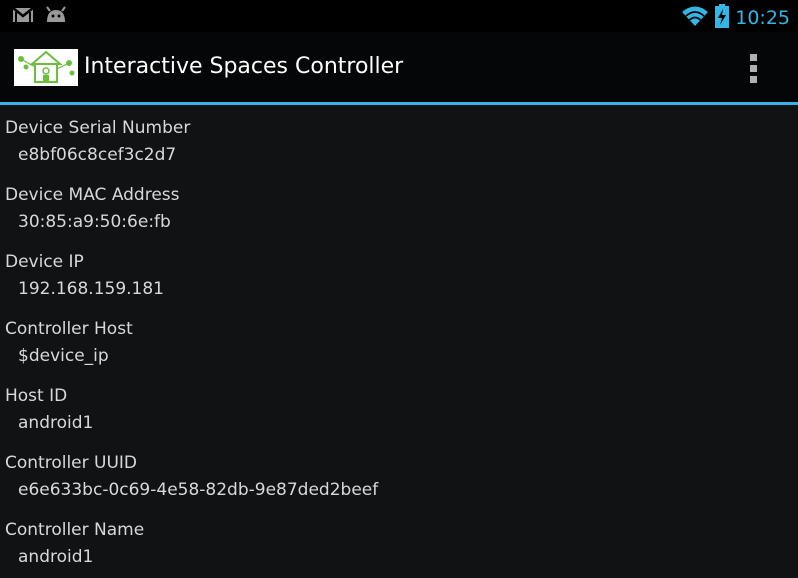 The image size is (798, 578). Describe the element at coordinates (69, 329) in the screenshot. I see `setting-label: Controller Host` at that location.